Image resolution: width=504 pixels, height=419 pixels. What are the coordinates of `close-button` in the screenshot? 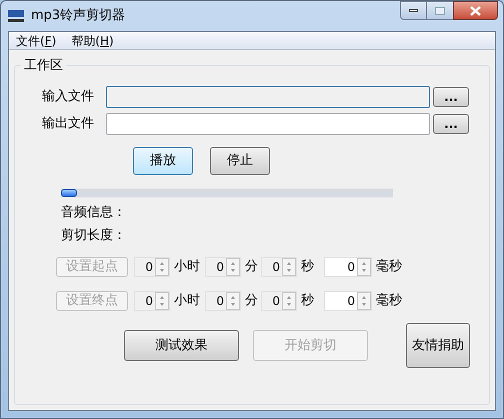 It's located at (475, 10).